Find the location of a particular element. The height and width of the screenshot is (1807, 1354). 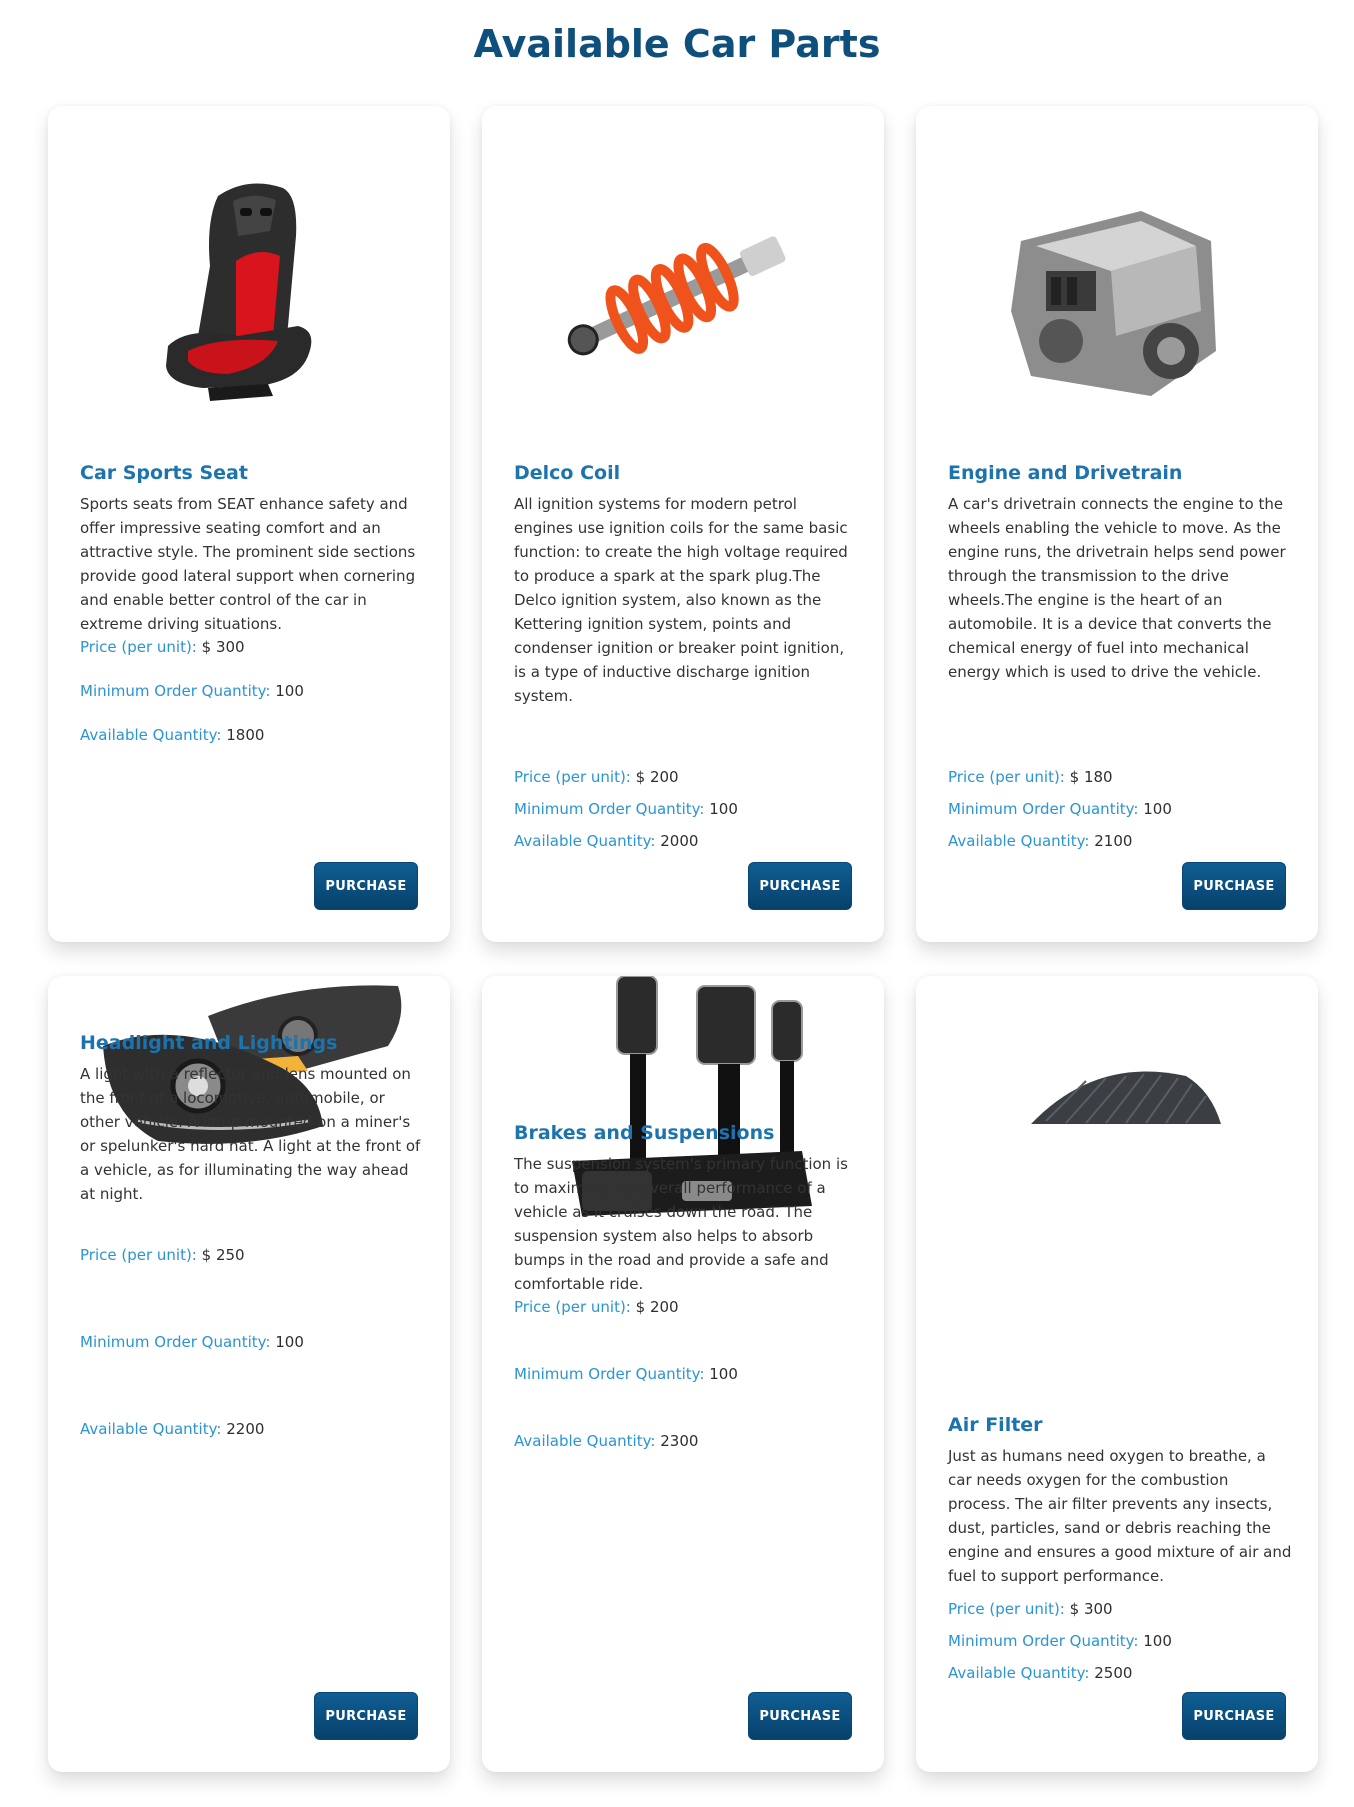

available-value: 2300 is located at coordinates (679, 1441).